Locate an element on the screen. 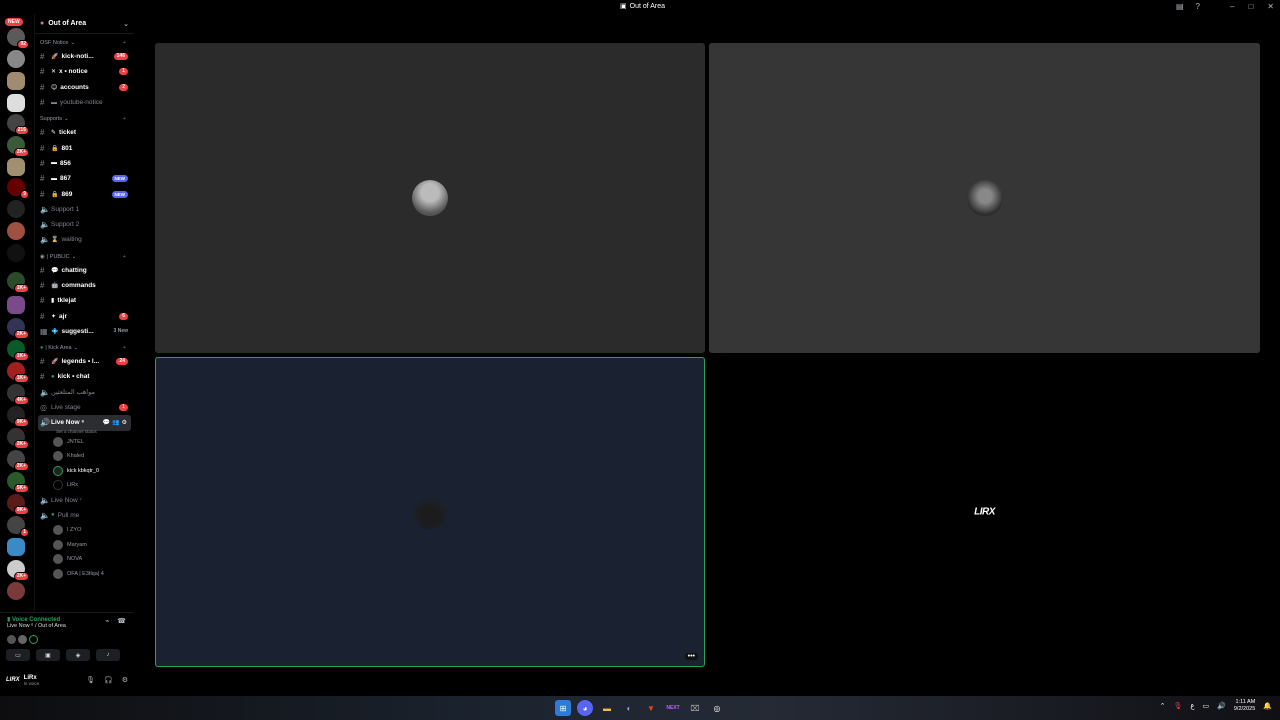 The width and height of the screenshot is (1280, 720). avatar: LIRX is located at coordinates (13, 680).